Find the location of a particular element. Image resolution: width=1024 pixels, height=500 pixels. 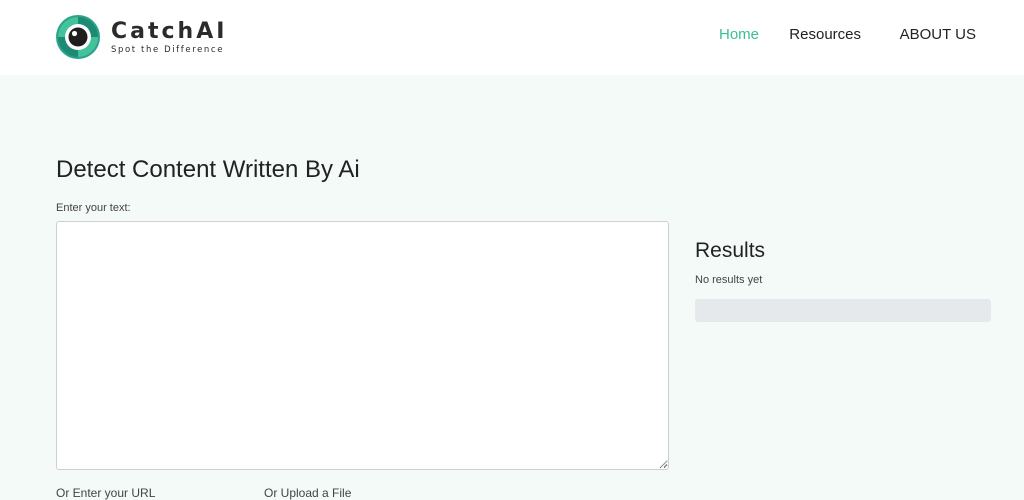

nav-about-link: ABOUT US is located at coordinates (938, 35).